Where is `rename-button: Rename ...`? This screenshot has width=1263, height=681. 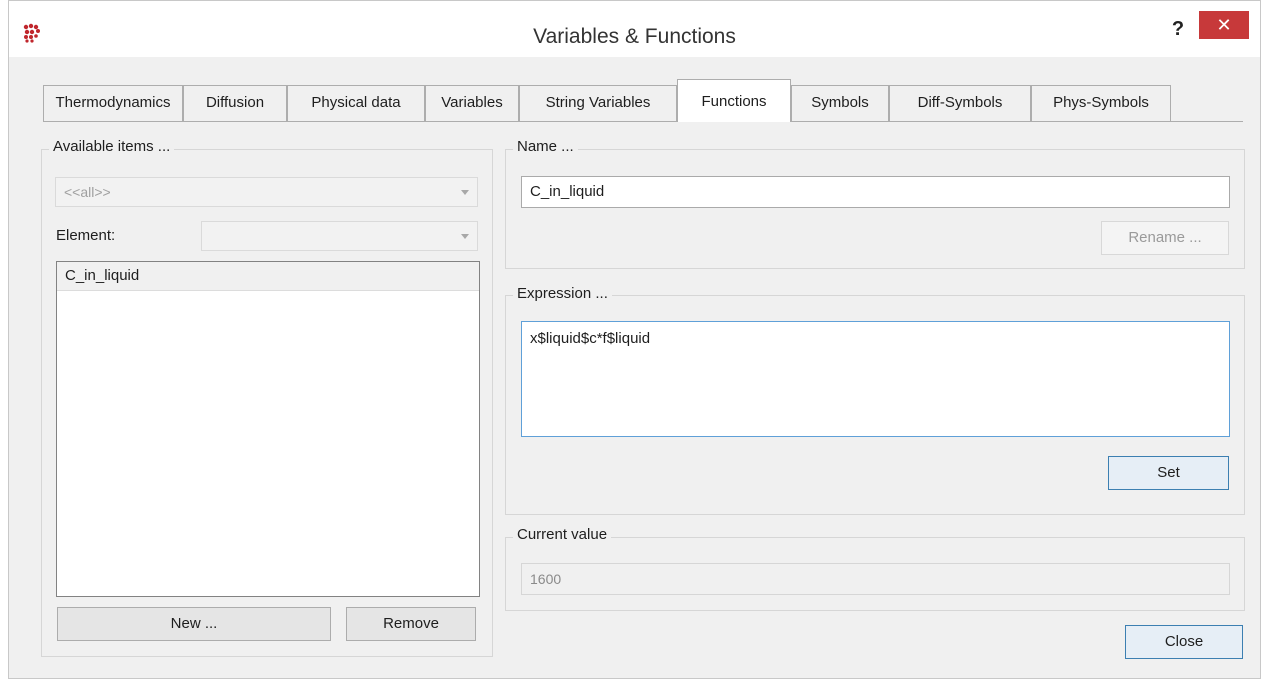 rename-button: Rename ... is located at coordinates (1165, 238).